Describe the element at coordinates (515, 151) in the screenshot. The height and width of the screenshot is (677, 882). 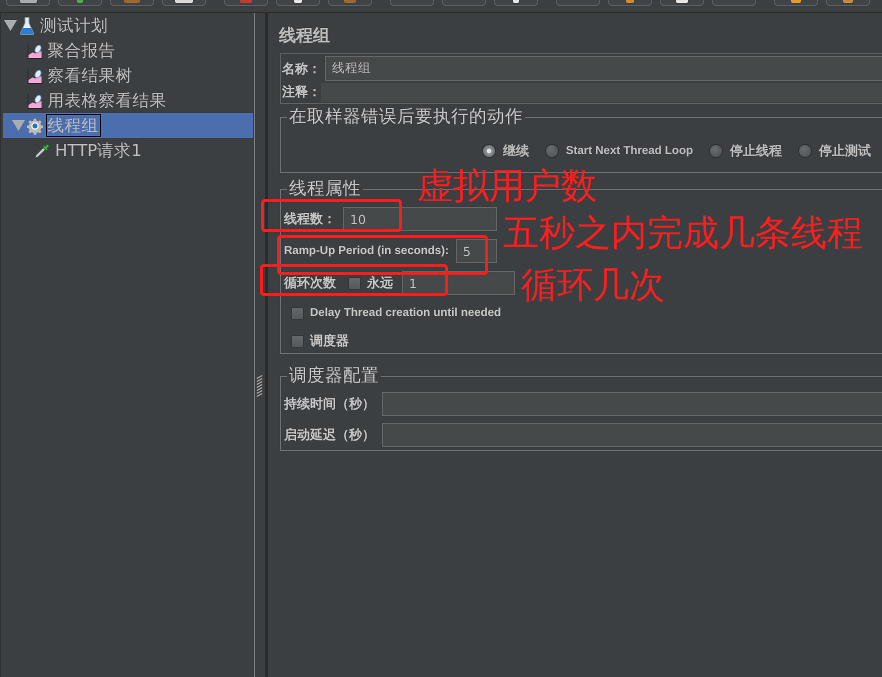
I see `radio-label: 继续` at that location.